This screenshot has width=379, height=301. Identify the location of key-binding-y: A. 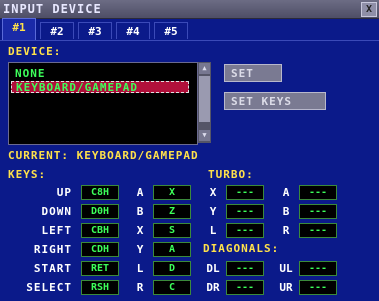
(172, 249).